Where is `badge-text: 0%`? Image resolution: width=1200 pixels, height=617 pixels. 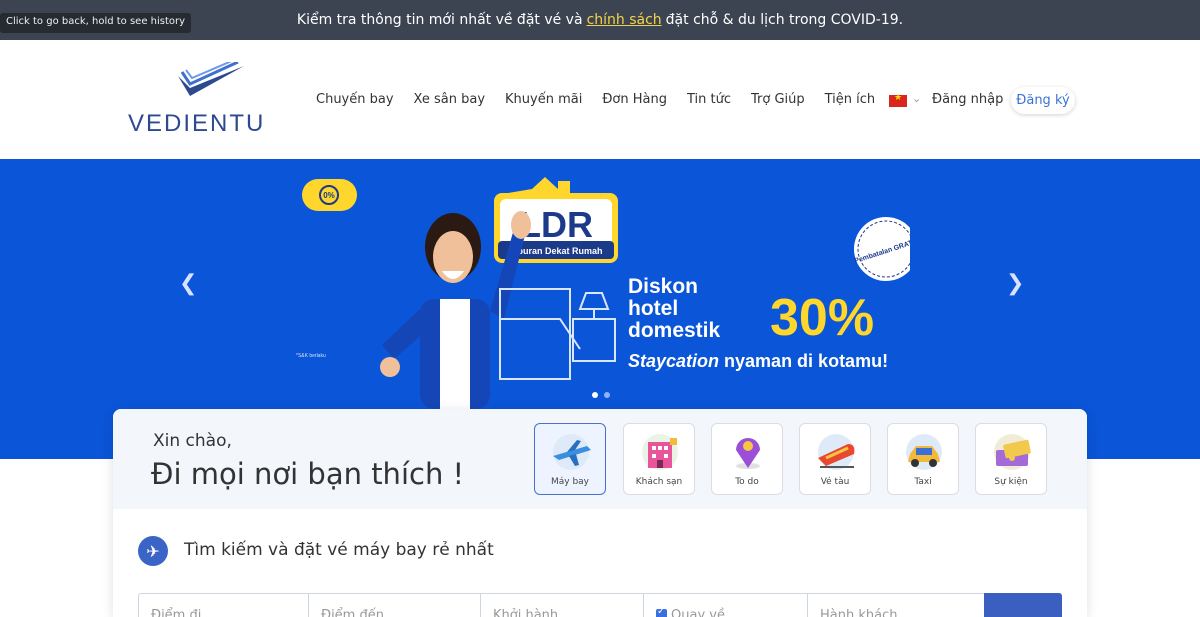 badge-text: 0% is located at coordinates (329, 195).